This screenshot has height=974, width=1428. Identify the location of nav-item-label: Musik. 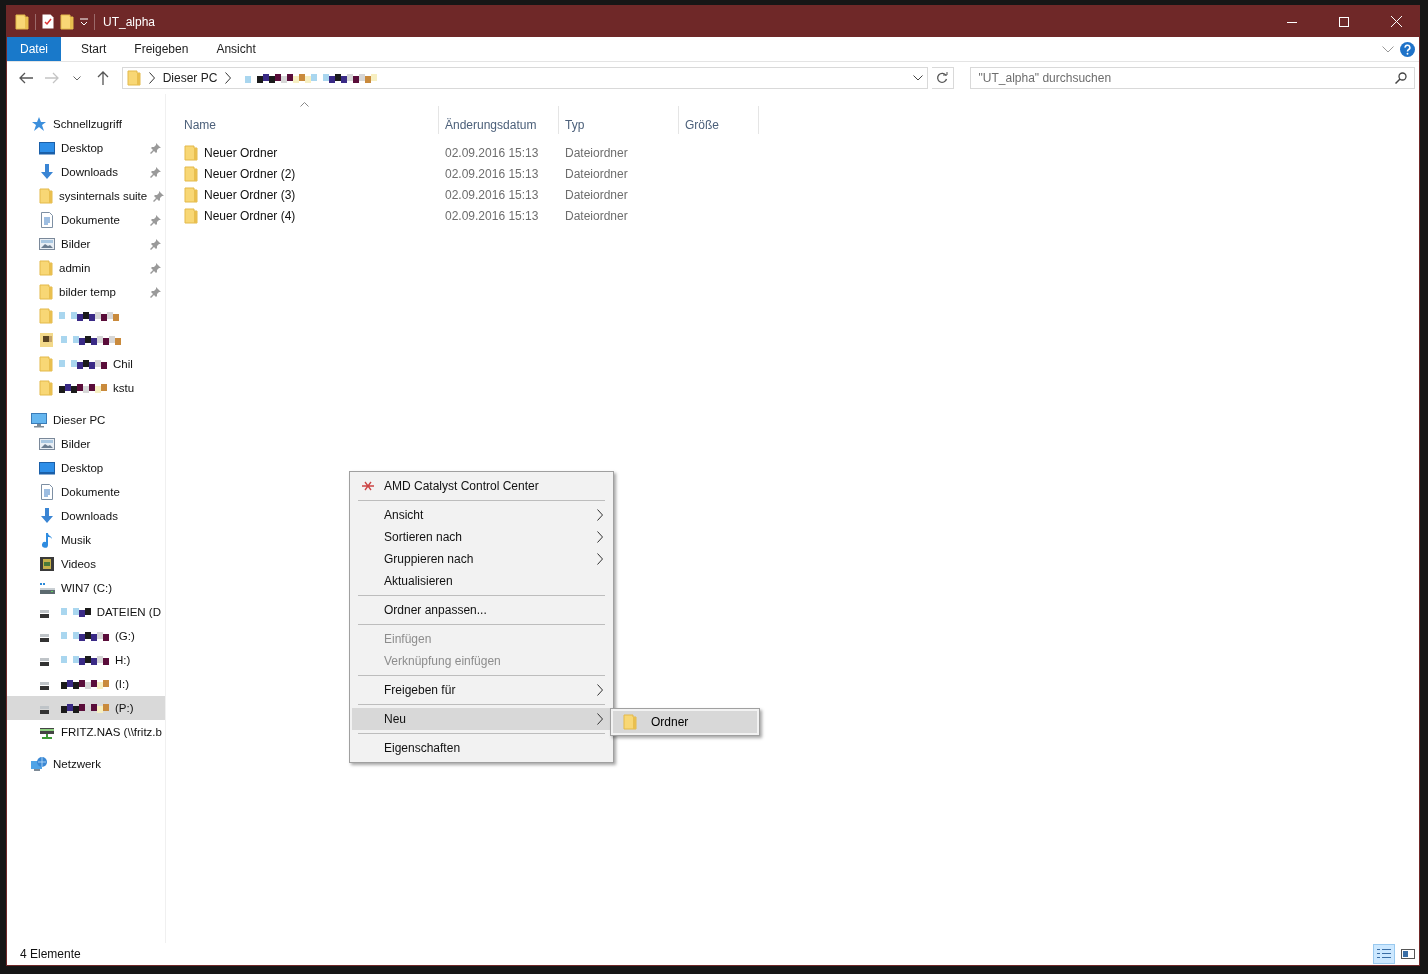
(76, 540).